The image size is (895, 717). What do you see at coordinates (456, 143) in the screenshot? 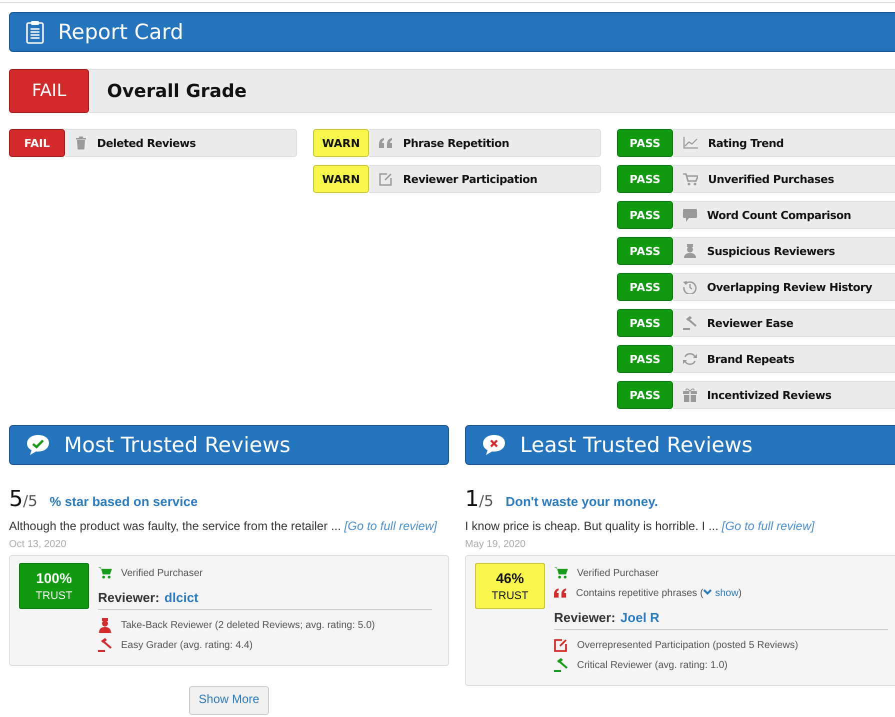
I see `check-label: Phrase Repetition` at bounding box center [456, 143].